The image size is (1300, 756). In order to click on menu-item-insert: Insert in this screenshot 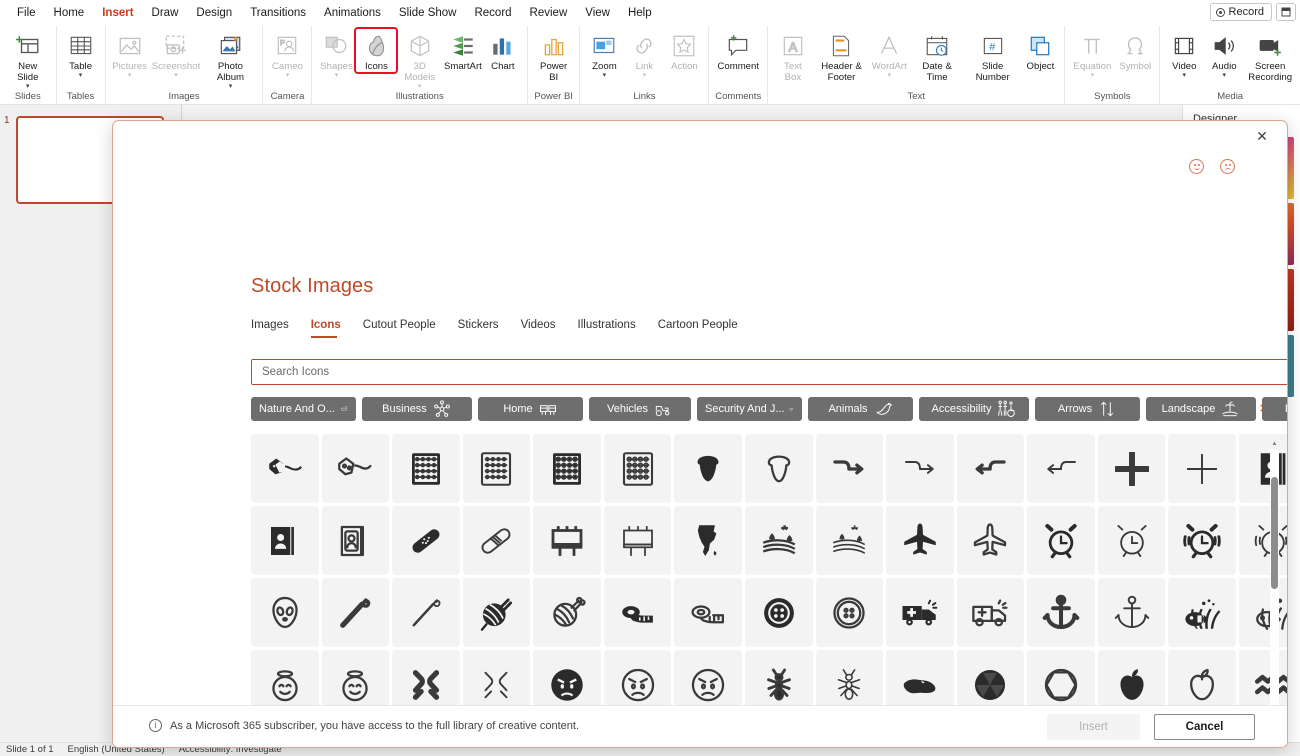, I will do `click(117, 15)`.